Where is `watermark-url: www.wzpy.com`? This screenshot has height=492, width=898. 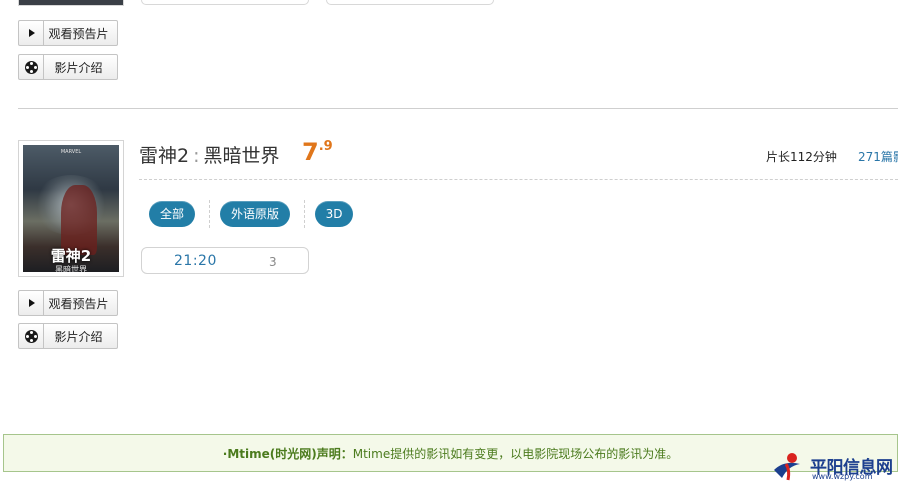 watermark-url: www.wzpy.com is located at coordinates (842, 476).